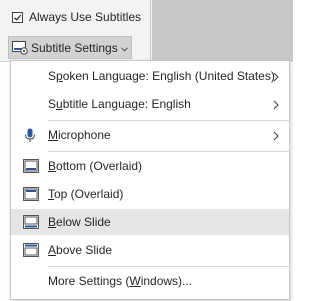  I want to click on always-use-subtitles-label: Always Use Subtitles, so click(85, 17).